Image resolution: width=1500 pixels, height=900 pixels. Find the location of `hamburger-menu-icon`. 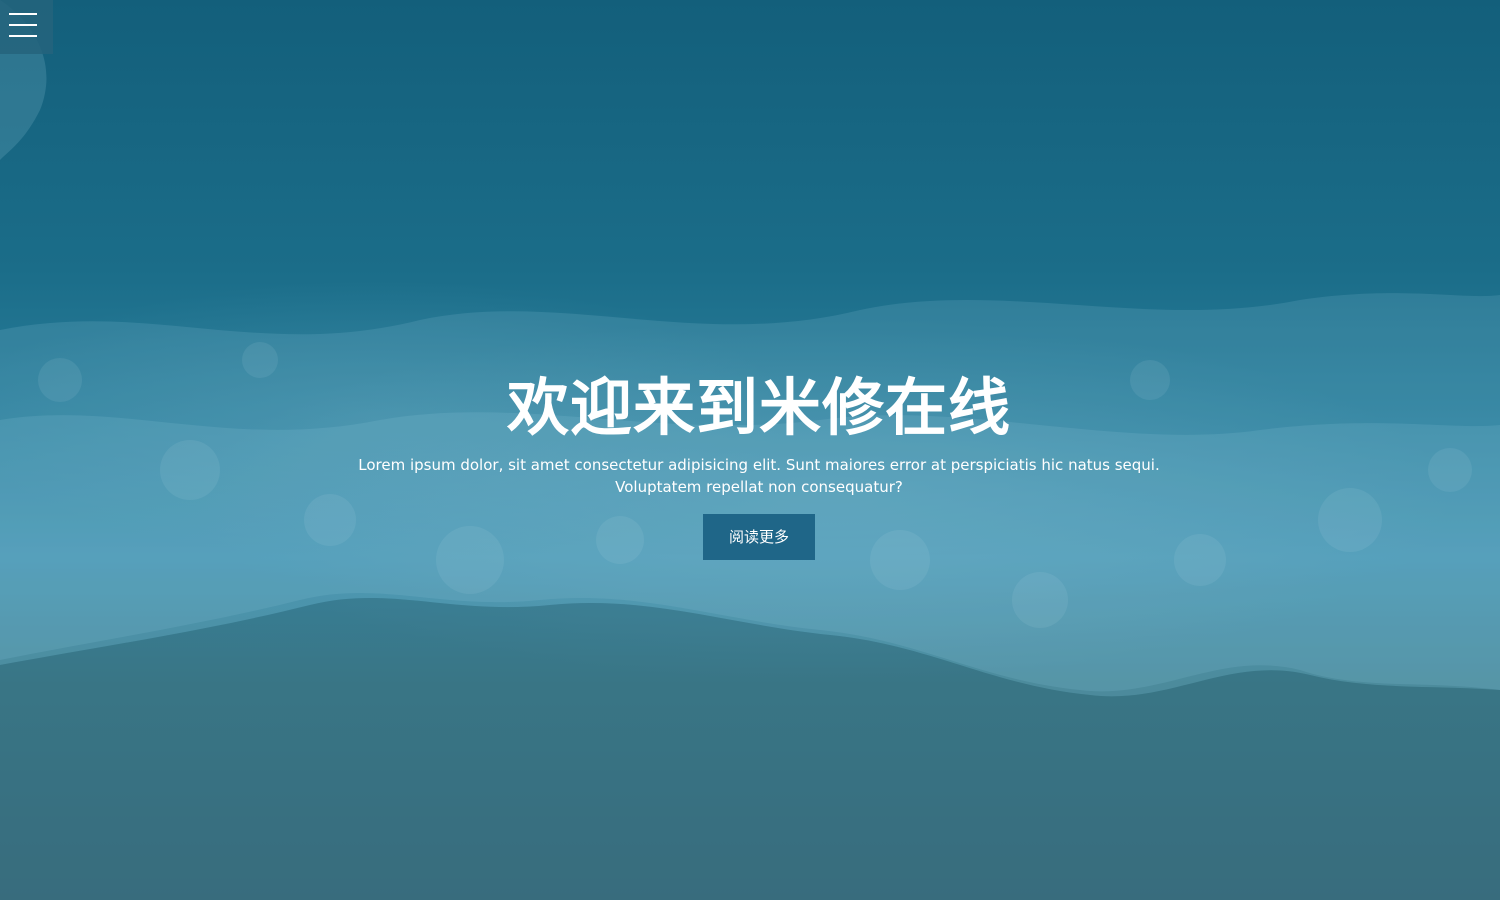

hamburger-menu-icon is located at coordinates (23, 14).